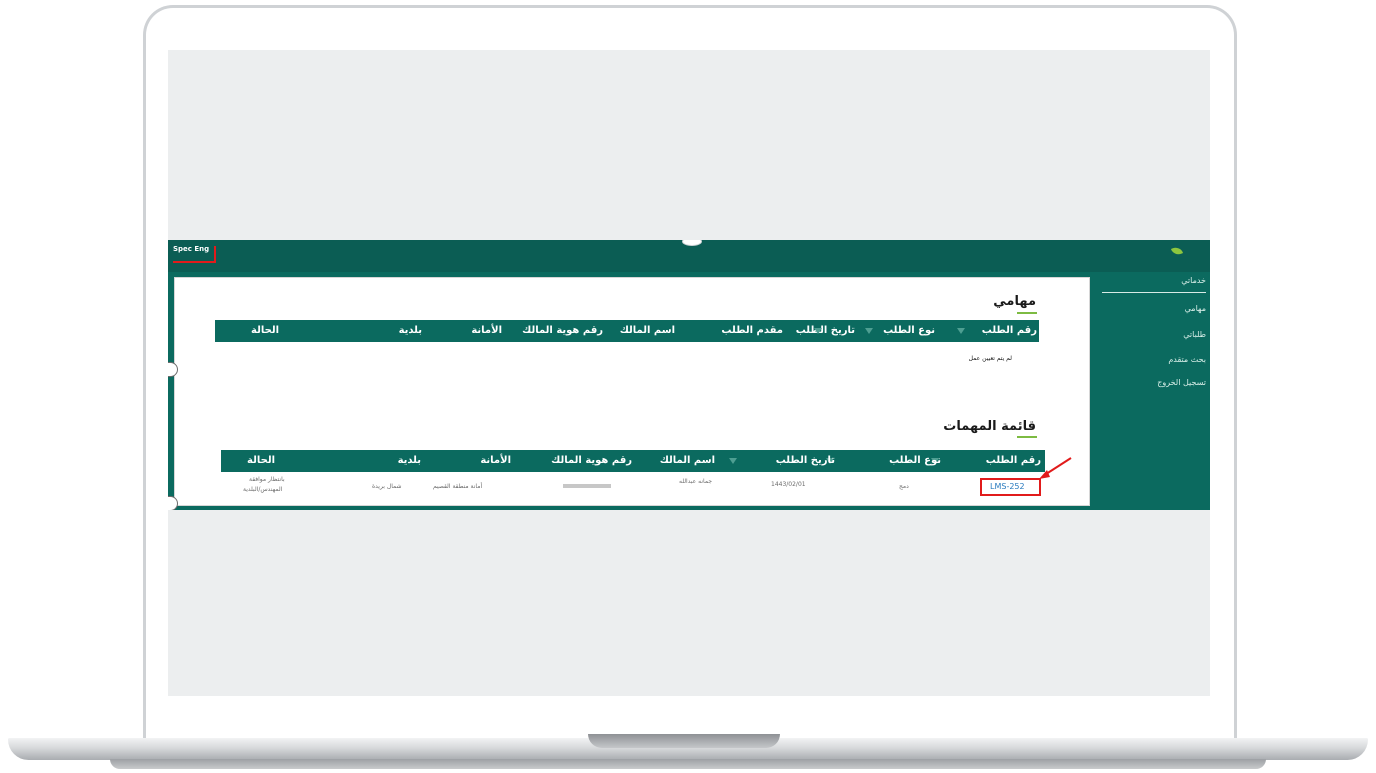  I want to click on user-highlight-mark, so click(194, 254).